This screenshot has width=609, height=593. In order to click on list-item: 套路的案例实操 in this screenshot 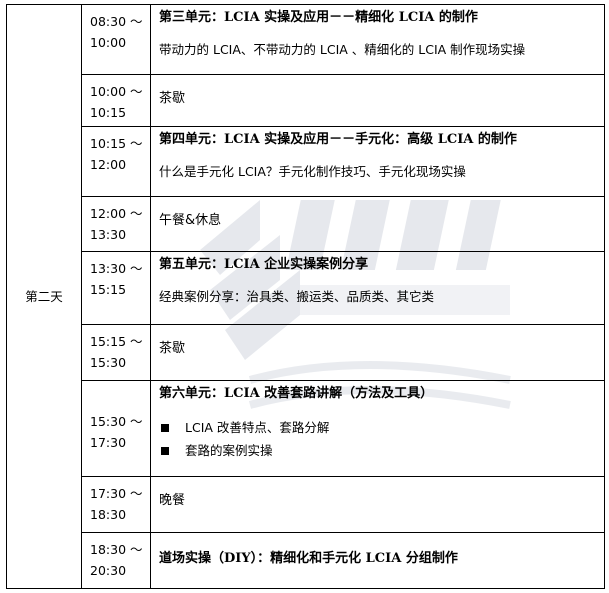, I will do `click(379, 450)`.